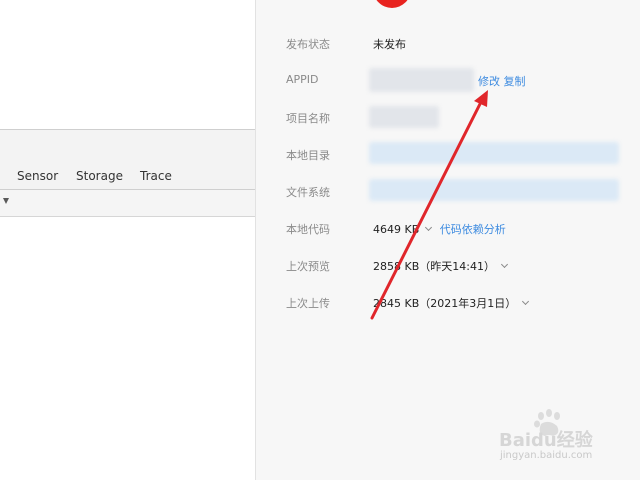 Image resolution: width=640 pixels, height=480 pixels. I want to click on watermark-url: jingyan.baidu.com, so click(546, 455).